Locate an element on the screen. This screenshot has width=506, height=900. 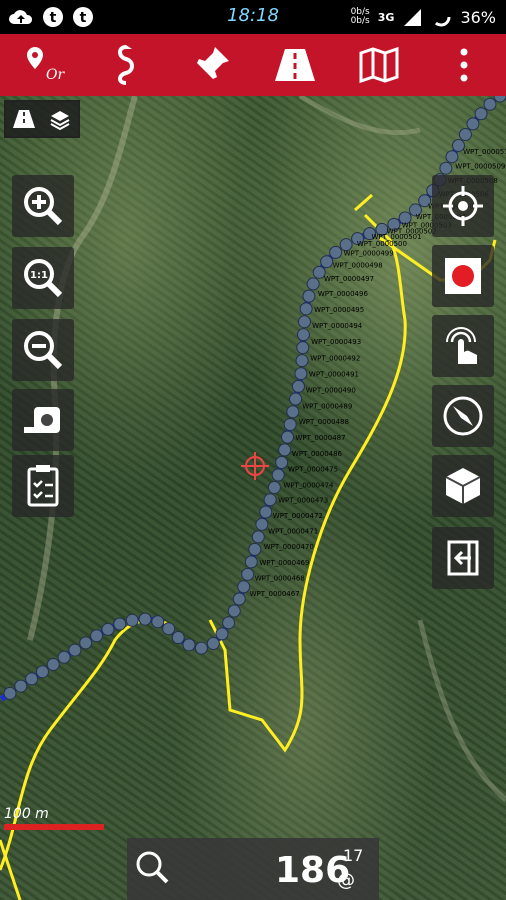
zoom-reset-button: 1:1 is located at coordinates (43, 278).